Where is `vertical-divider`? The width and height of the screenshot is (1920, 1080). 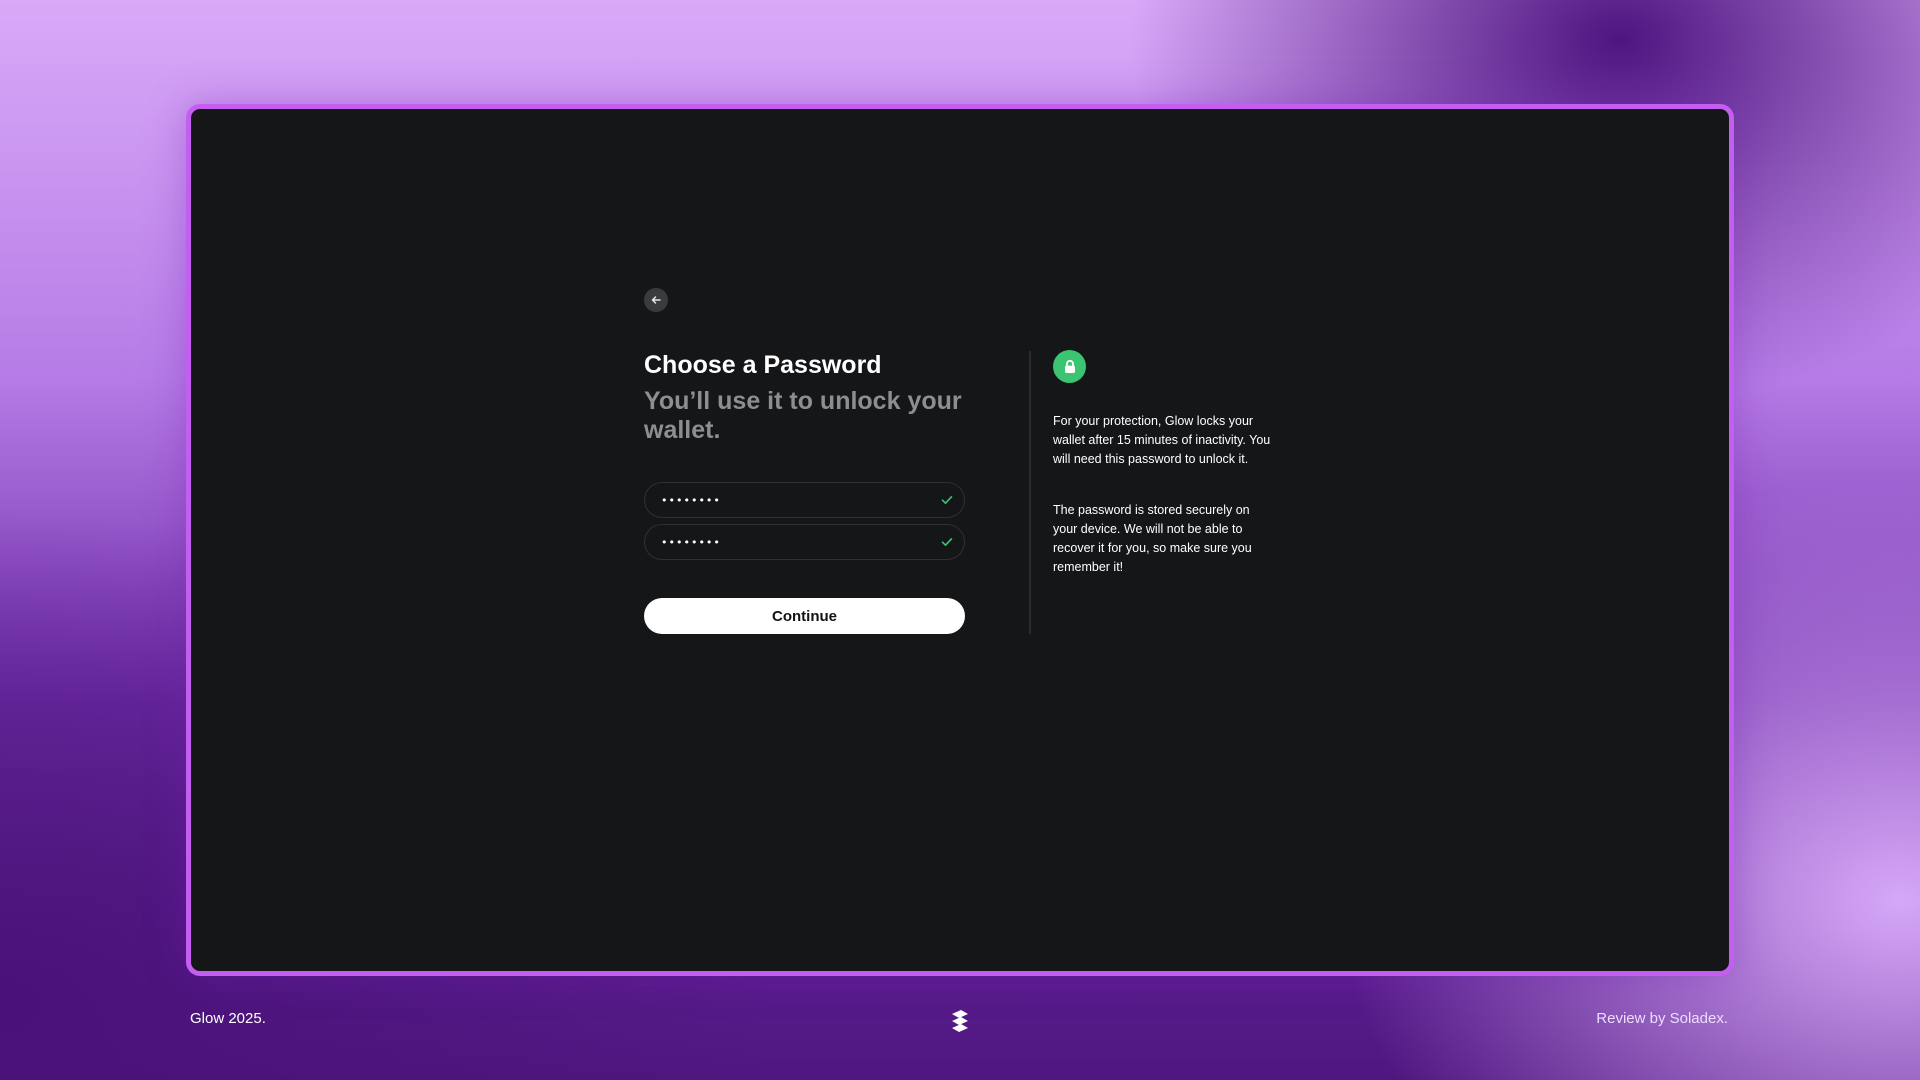
vertical-divider is located at coordinates (1030, 492).